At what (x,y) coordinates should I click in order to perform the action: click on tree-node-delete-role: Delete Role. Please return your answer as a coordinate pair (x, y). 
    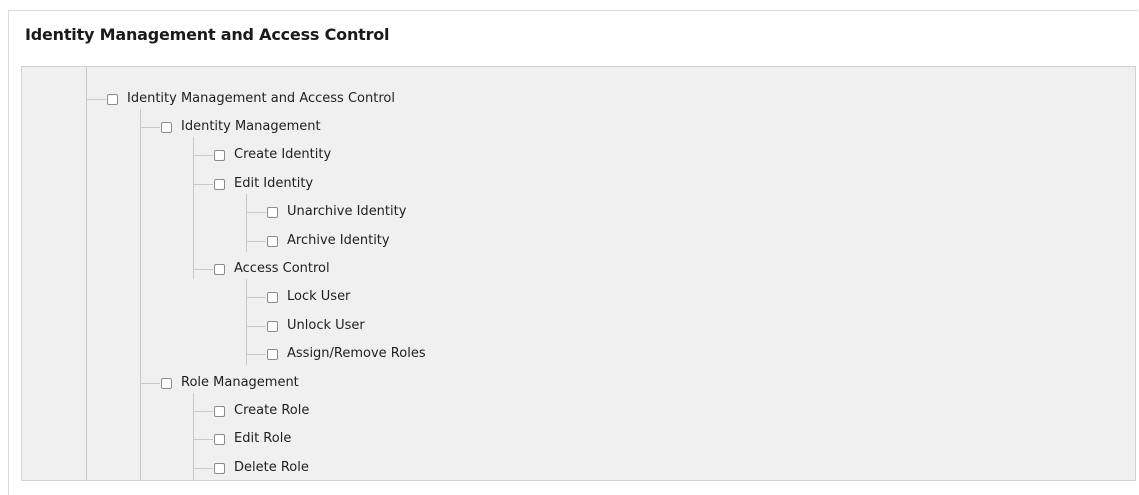
    Looking at the image, I should click on (251, 467).